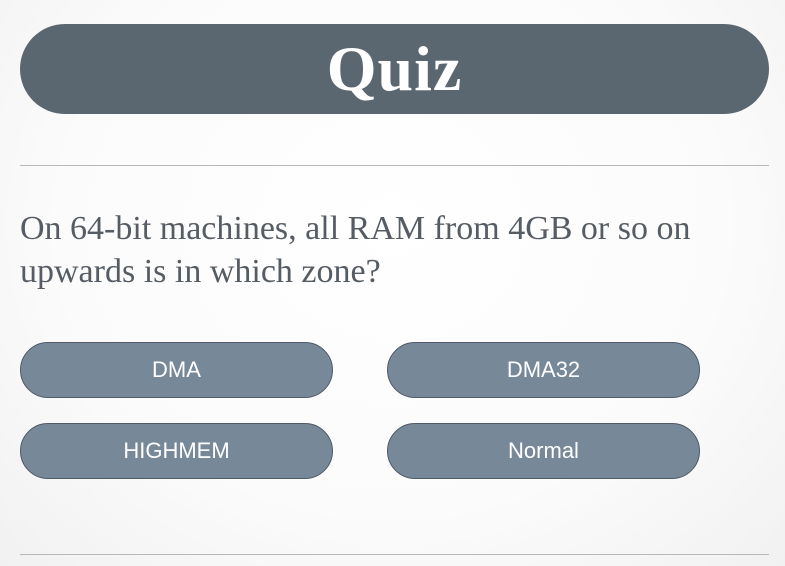 This screenshot has height=566, width=785. Describe the element at coordinates (394, 554) in the screenshot. I see `bottom-divider` at that location.